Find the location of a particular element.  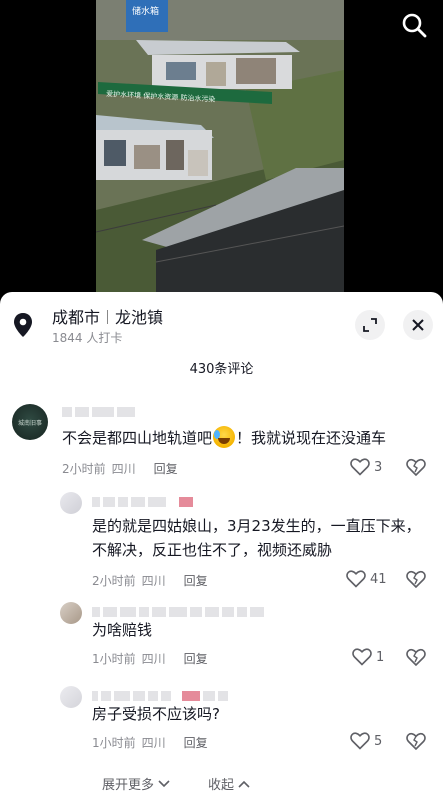

comment-text-part: 不会是都四山地轨道吧 is located at coordinates (137, 438).